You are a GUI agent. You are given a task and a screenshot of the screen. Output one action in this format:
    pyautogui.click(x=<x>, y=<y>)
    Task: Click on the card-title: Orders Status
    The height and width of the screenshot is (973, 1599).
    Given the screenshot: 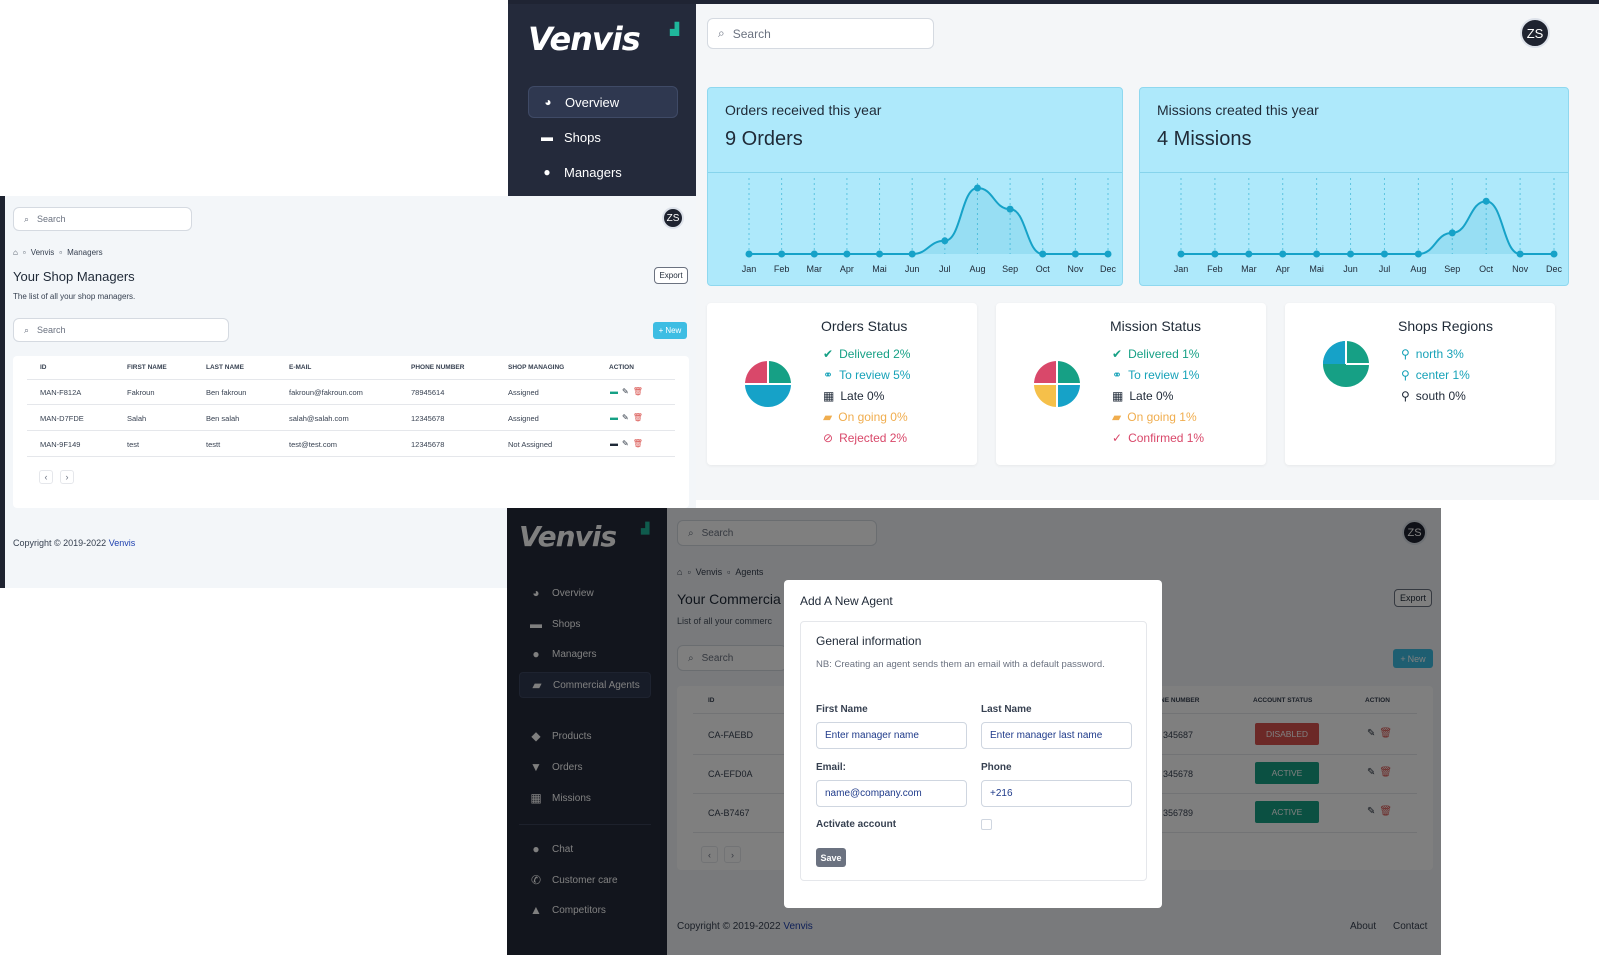 What is the action you would take?
    pyautogui.click(x=864, y=326)
    